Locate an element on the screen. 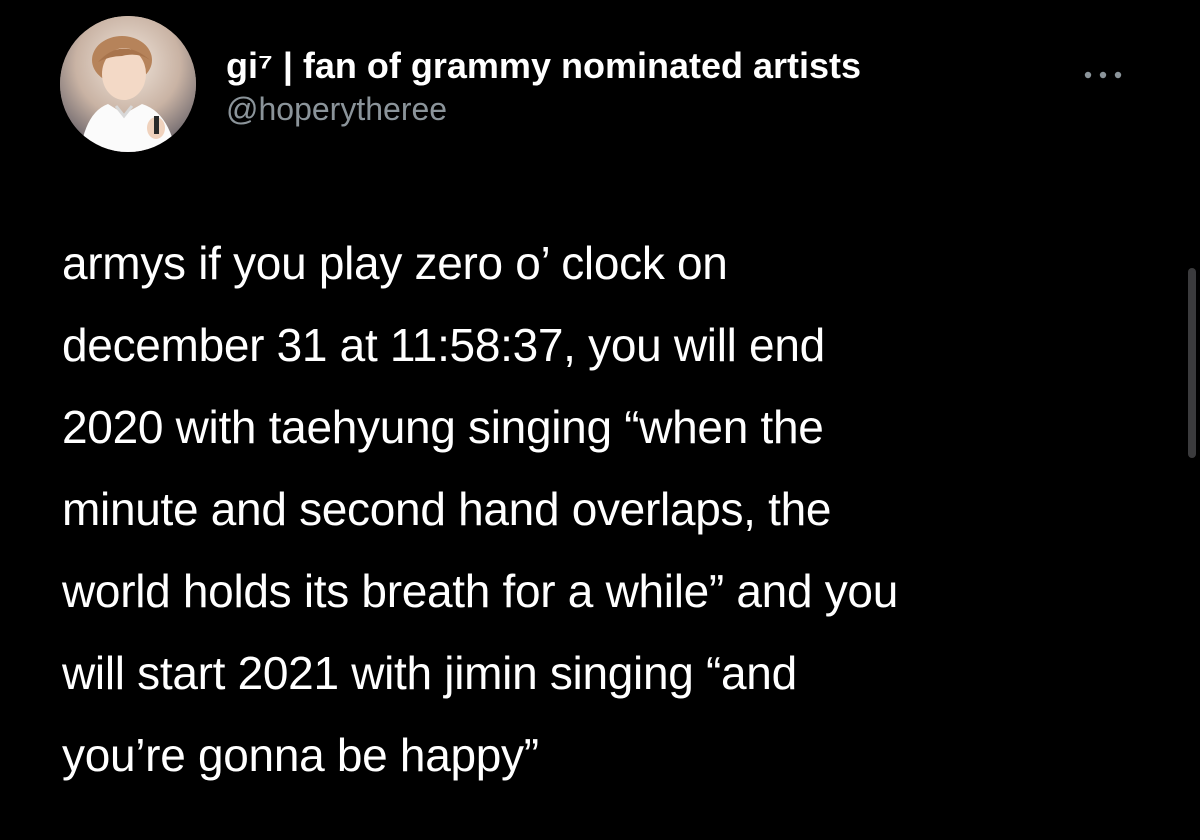  ellipsis-icon is located at coordinates (1103, 75).